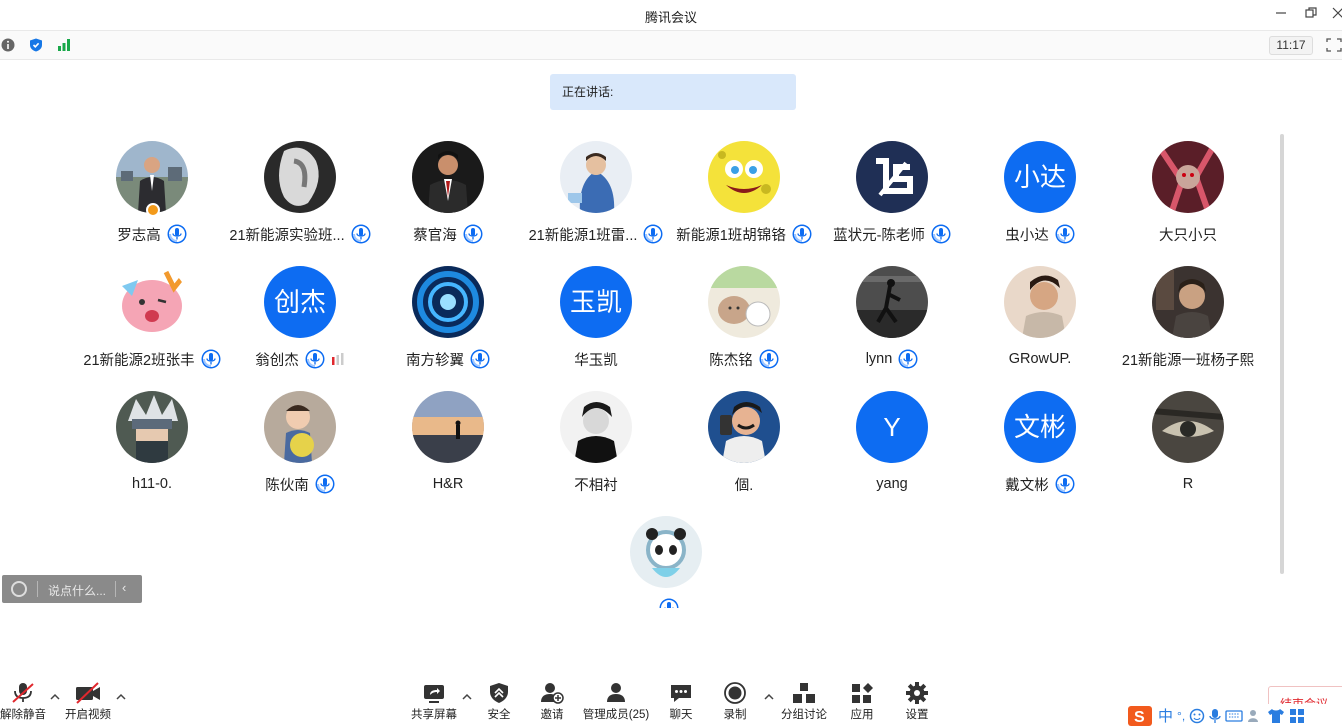  Describe the element at coordinates (124, 587) in the screenshot. I see `collapse-chevron-icon: ‹` at that location.